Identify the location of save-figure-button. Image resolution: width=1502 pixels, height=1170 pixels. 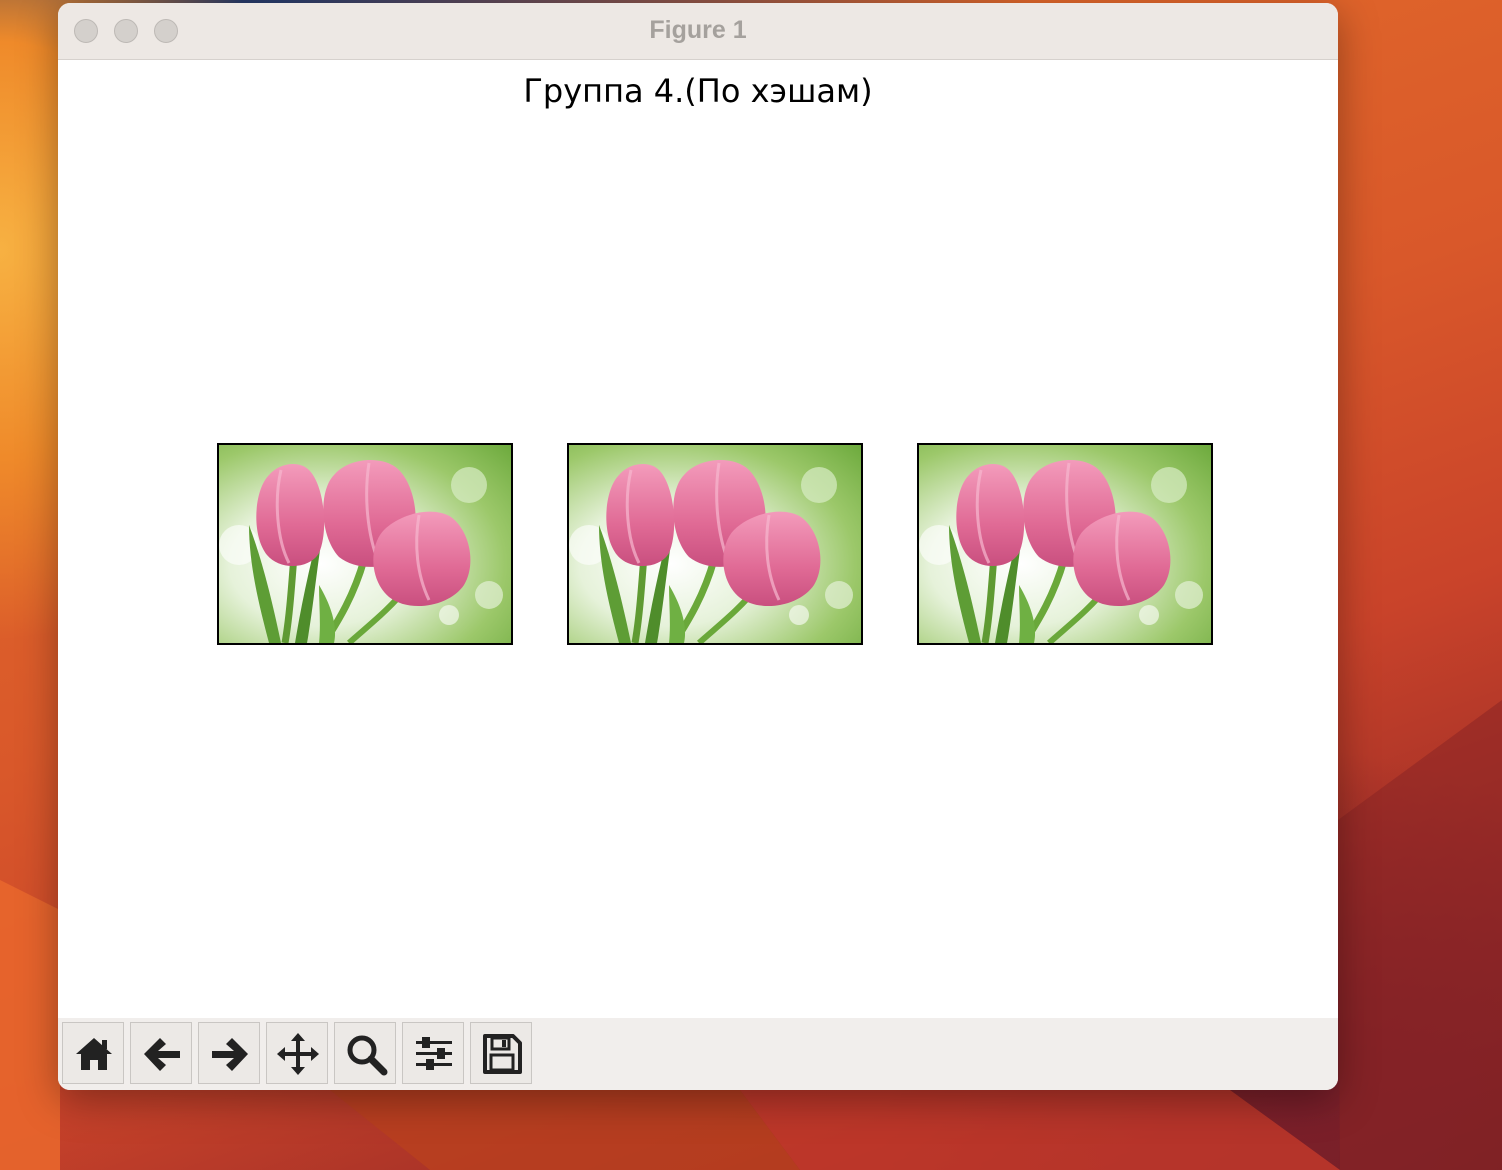
(501, 1053).